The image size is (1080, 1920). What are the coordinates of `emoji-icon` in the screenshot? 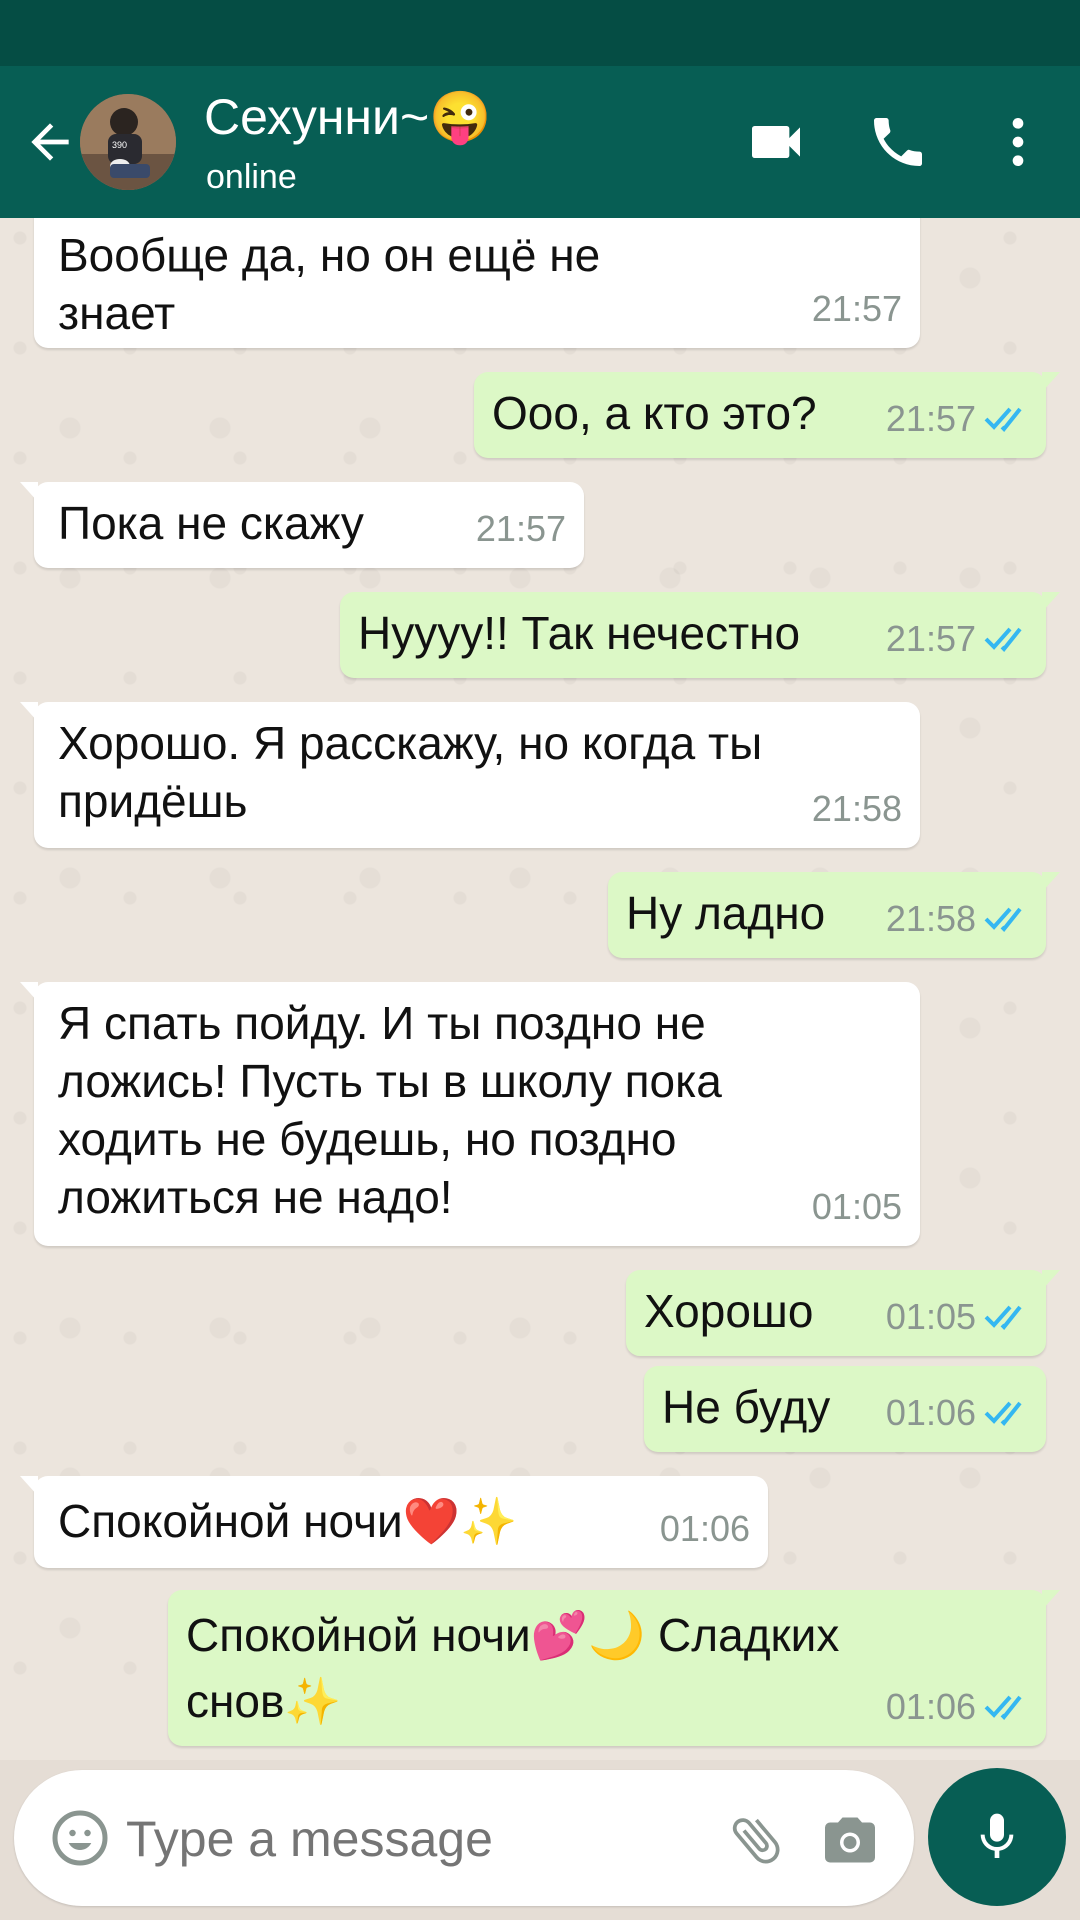 It's located at (80, 1838).